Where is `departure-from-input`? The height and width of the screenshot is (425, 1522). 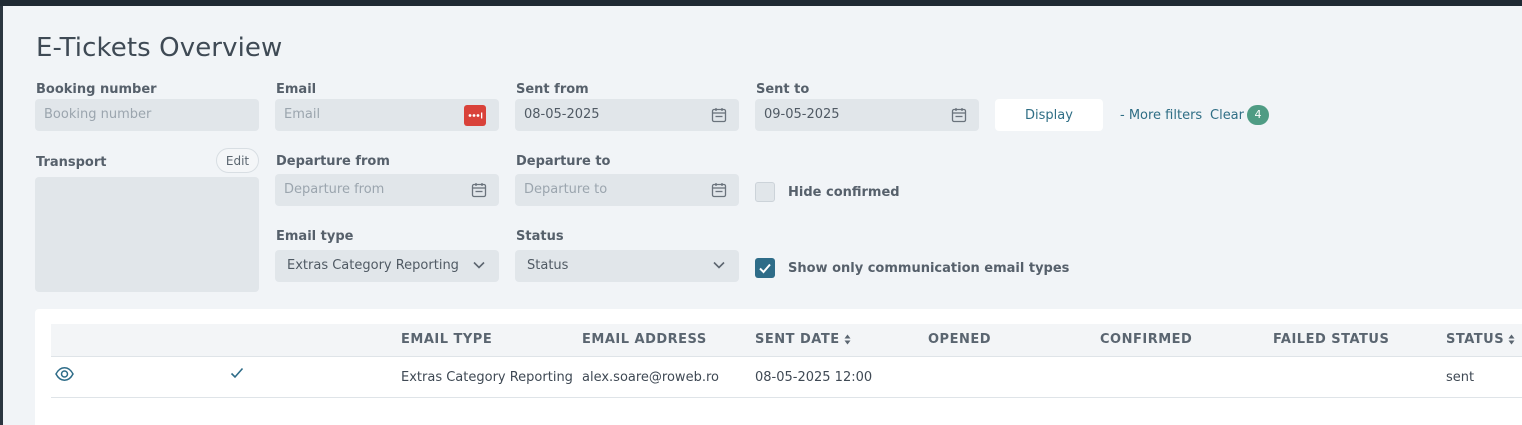 departure-from-input is located at coordinates (387, 190).